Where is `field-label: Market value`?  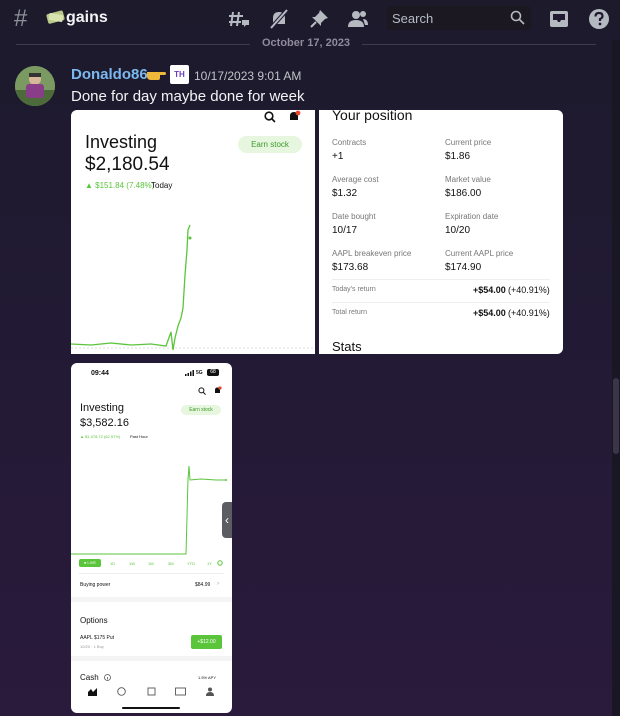
field-label: Market value is located at coordinates (468, 179).